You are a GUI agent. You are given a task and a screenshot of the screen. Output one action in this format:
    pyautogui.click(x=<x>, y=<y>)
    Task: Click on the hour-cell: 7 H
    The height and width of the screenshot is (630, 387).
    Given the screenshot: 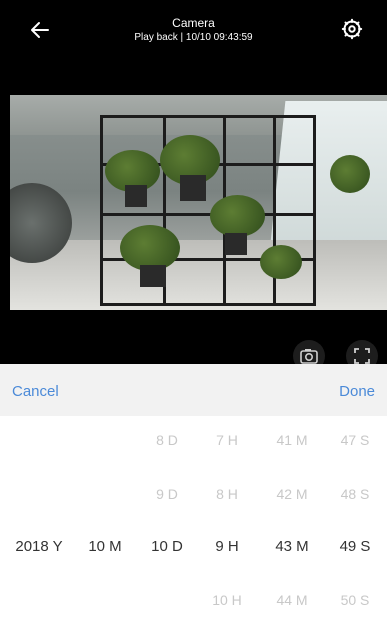 What is the action you would take?
    pyautogui.click(x=227, y=440)
    